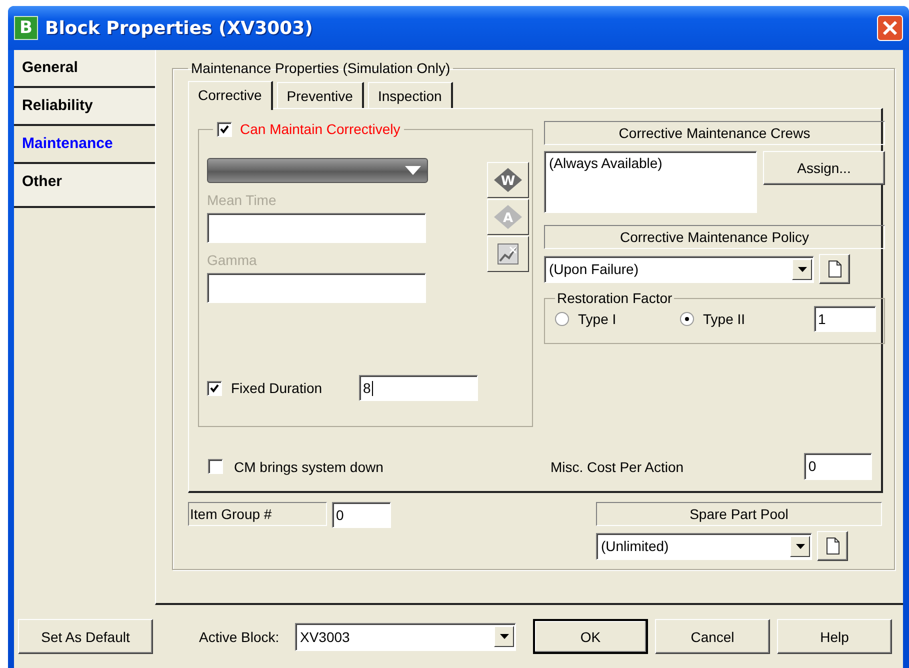  What do you see at coordinates (679, 269) in the screenshot?
I see `policy-dropdown: (Upon Failure)` at bounding box center [679, 269].